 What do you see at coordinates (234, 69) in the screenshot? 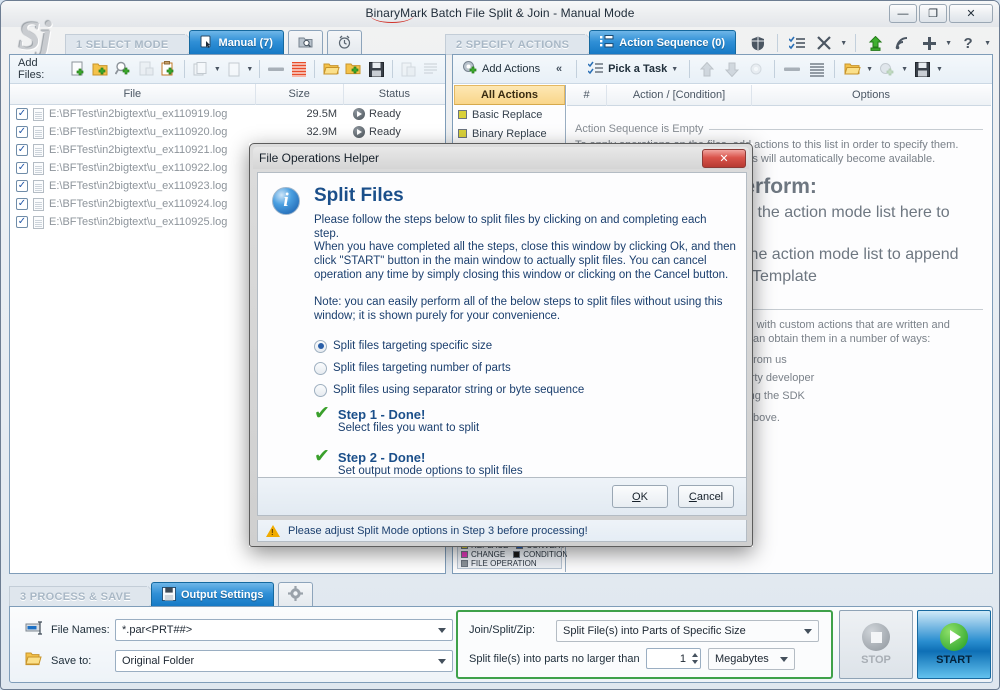
I see `file-list-dropdown-icon` at bounding box center [234, 69].